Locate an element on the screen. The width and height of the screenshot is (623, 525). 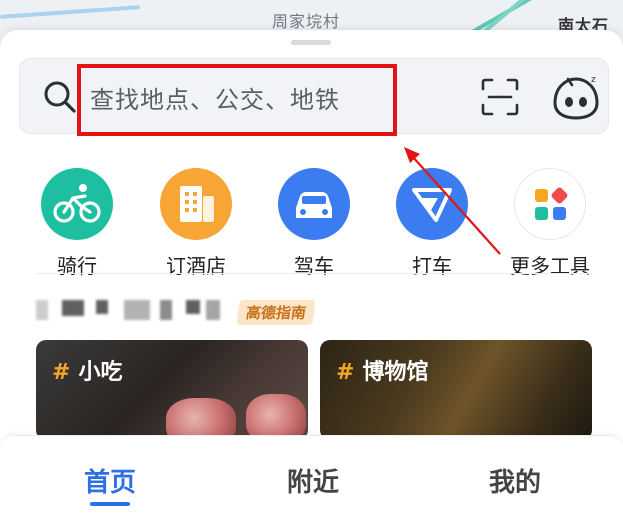
tool-hotel: 订酒店 is located at coordinates (196, 223).